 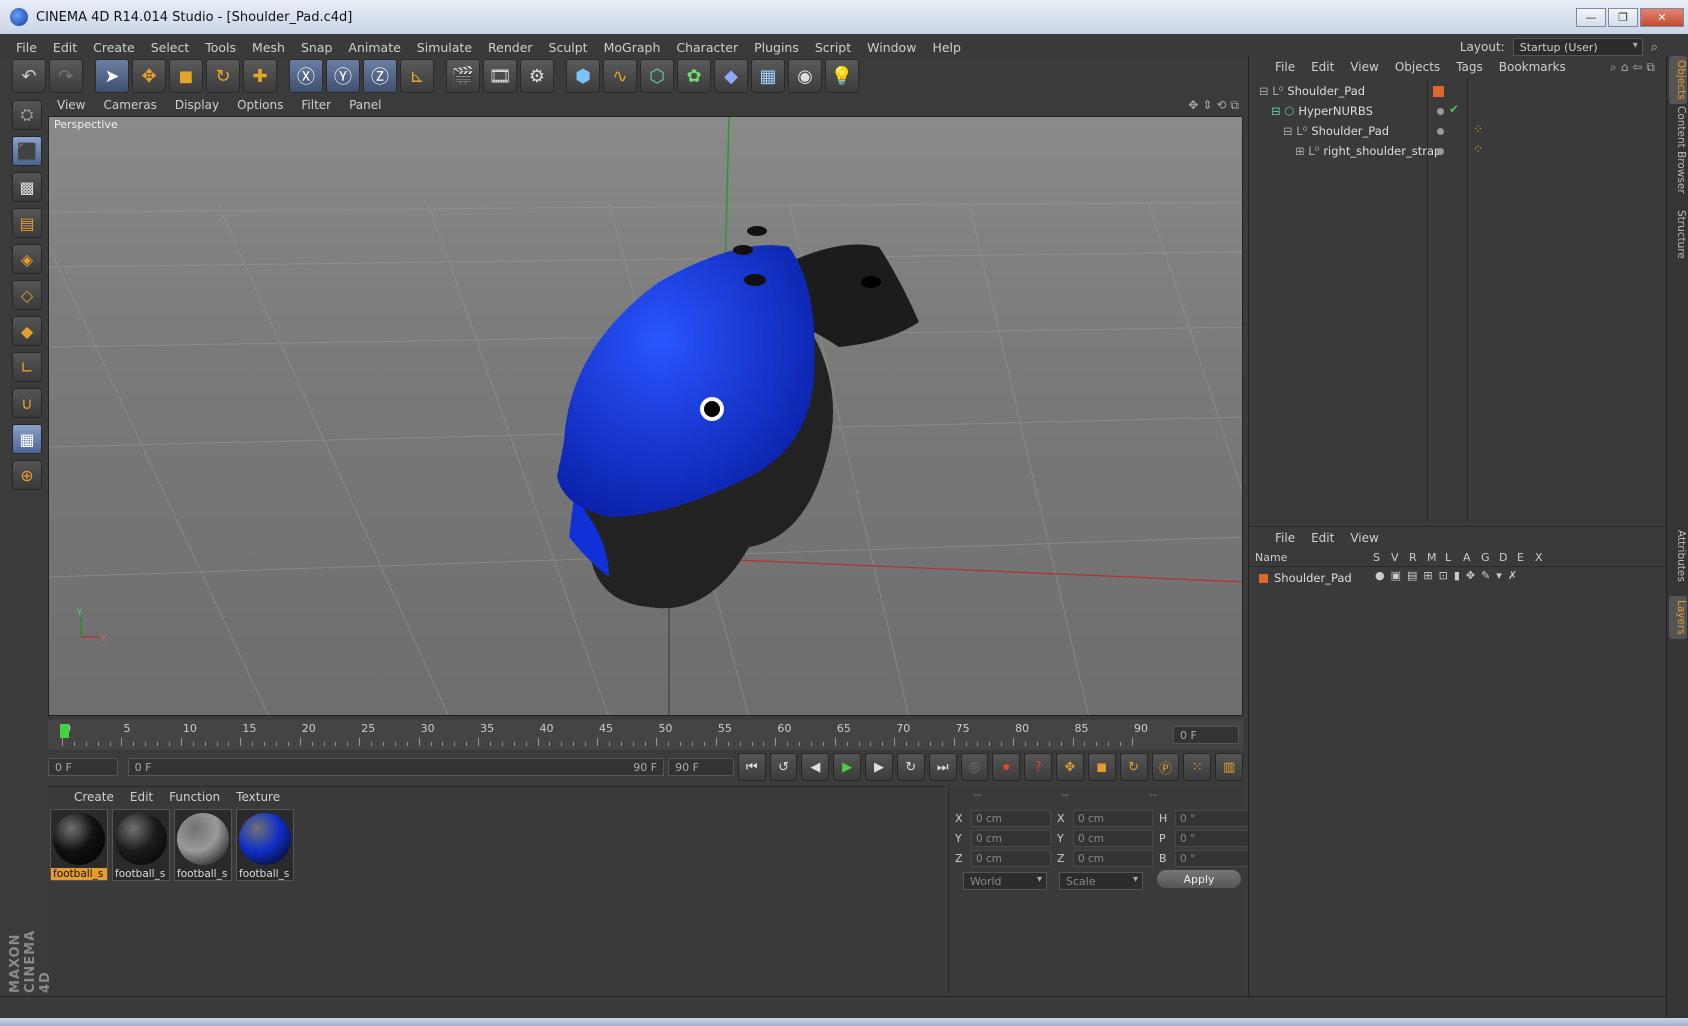 What do you see at coordinates (343, 76) in the screenshot?
I see `y-axis-icon: Ⓨ` at bounding box center [343, 76].